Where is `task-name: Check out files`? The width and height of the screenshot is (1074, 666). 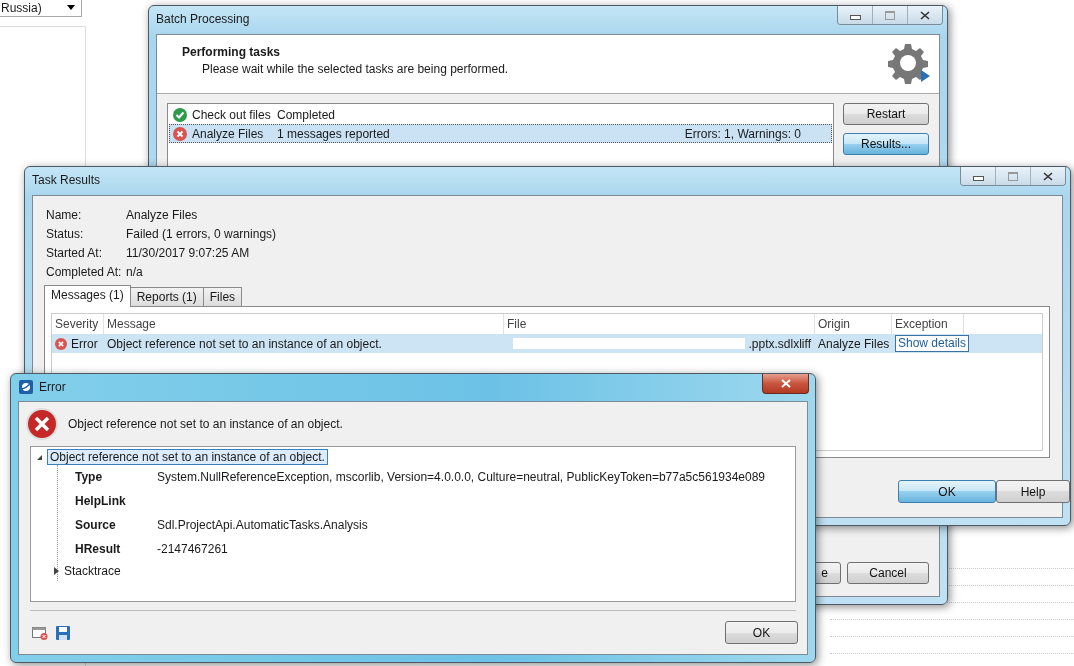
task-name: Check out files is located at coordinates (232, 114).